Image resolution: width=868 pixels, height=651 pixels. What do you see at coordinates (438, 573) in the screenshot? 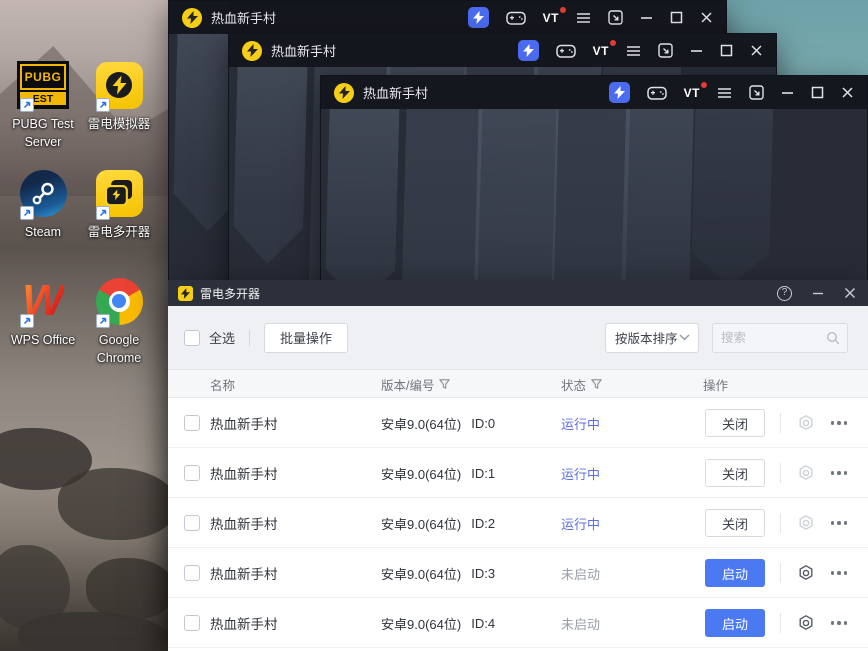
I see `instance-version: 安卓9.0(64位) ID:3` at bounding box center [438, 573].